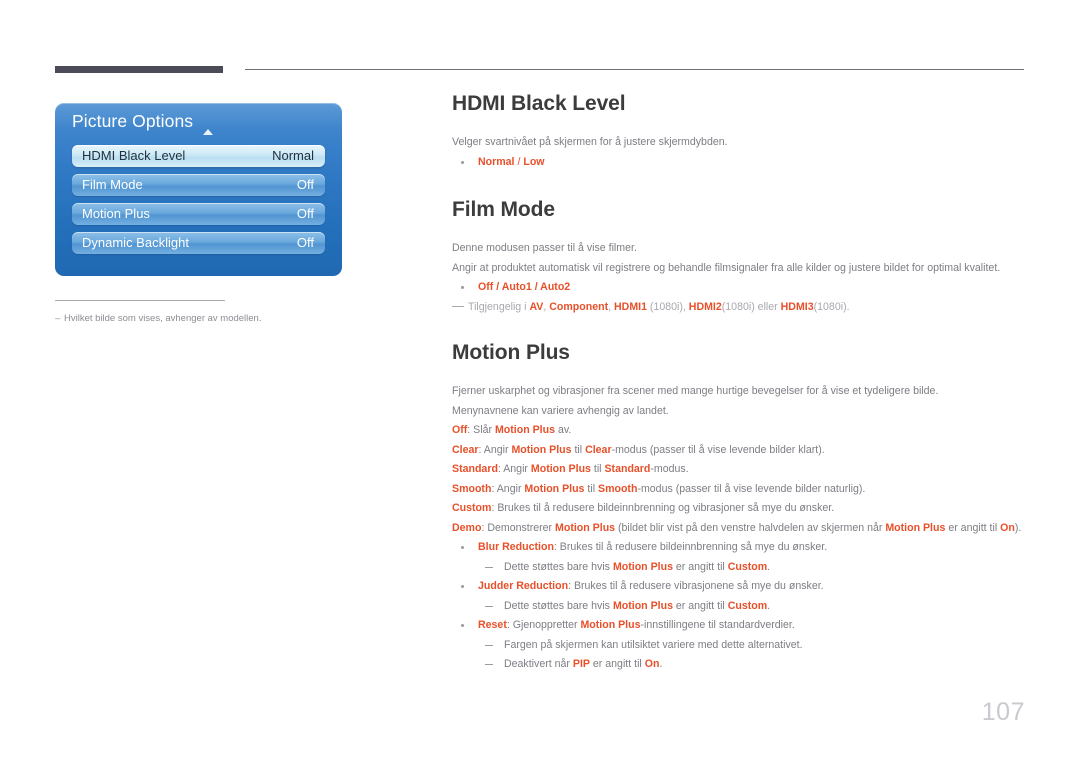 The width and height of the screenshot is (1080, 763). I want to click on note-dash-icon, so click(458, 306).